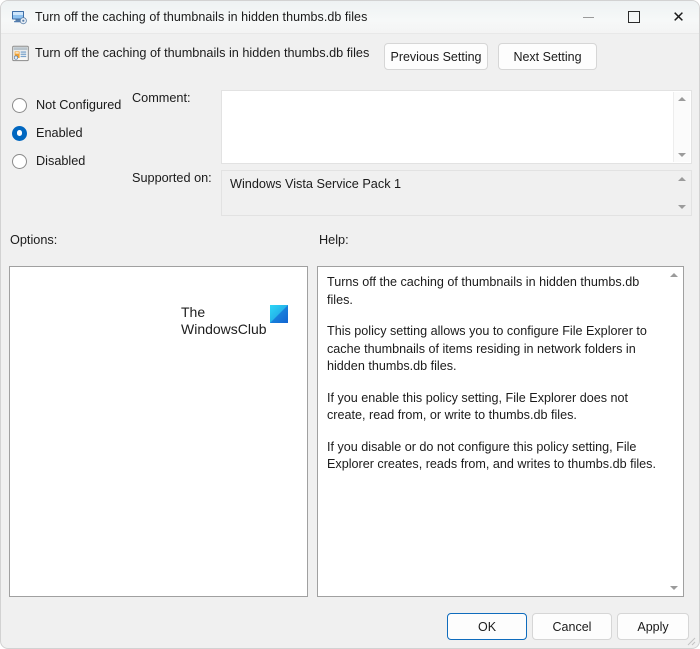 The width and height of the screenshot is (700, 649). I want to click on window-controls: ✕, so click(632, 17).